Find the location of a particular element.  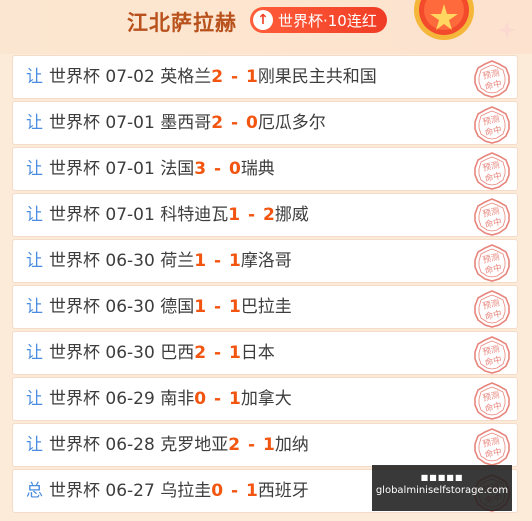

match-row: 让世界杯 06-28 克罗地亚2 - 1加纳 预测 命中 is located at coordinates (265, 445).